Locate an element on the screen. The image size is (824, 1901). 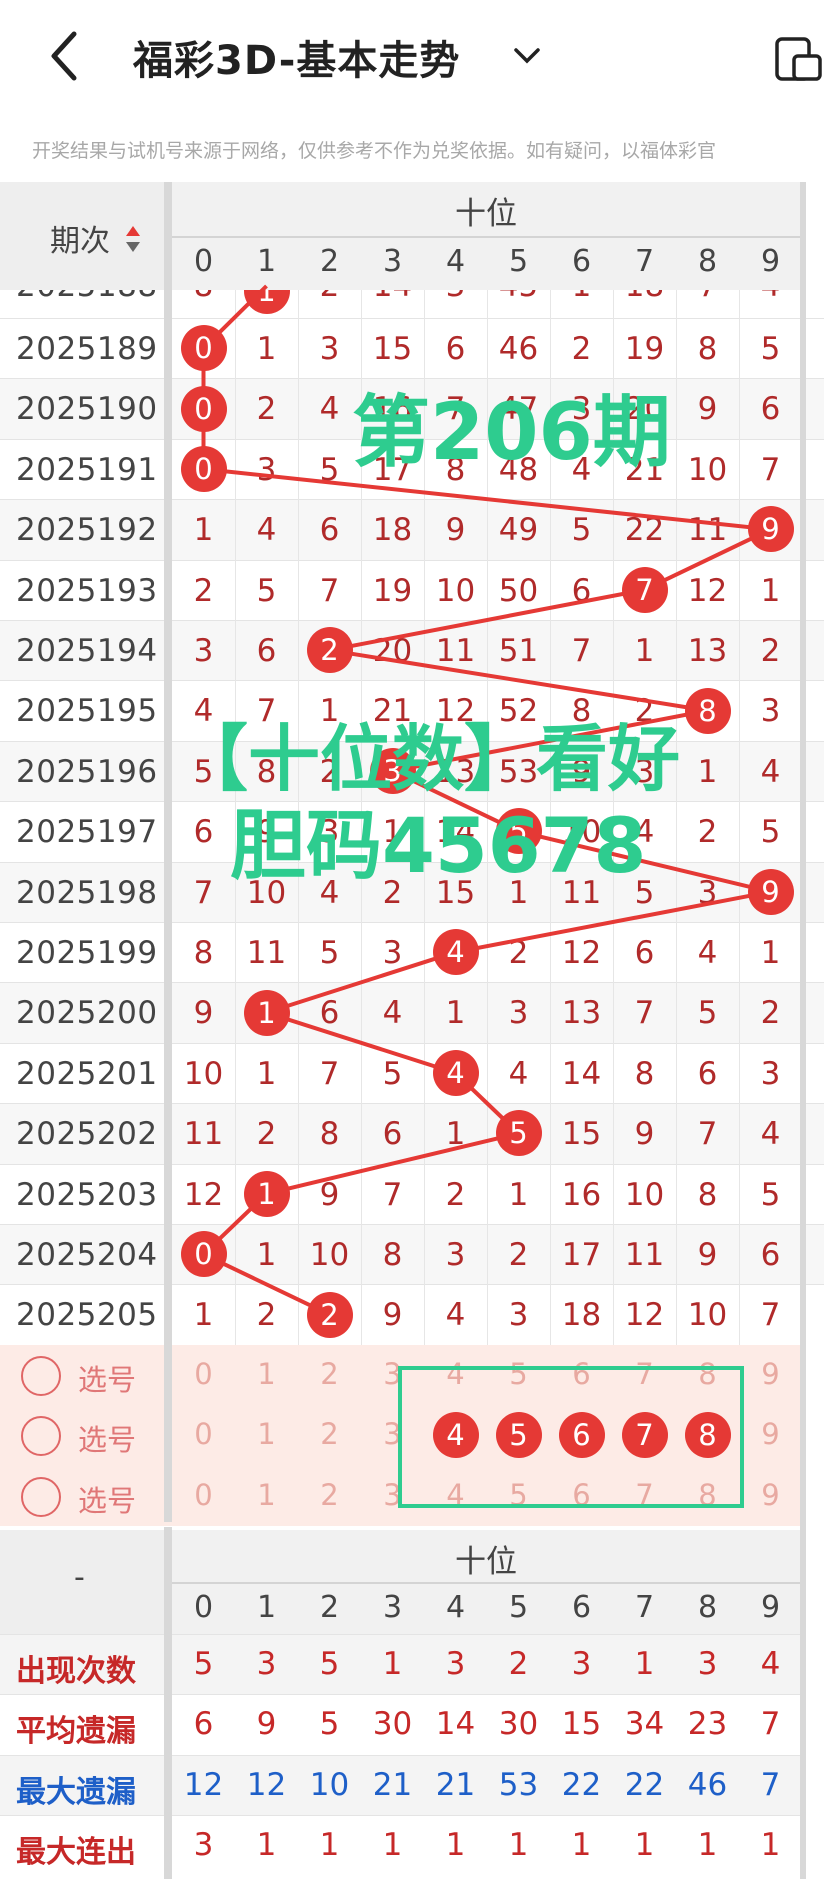
stats-value: 2 is located at coordinates (518, 1664).